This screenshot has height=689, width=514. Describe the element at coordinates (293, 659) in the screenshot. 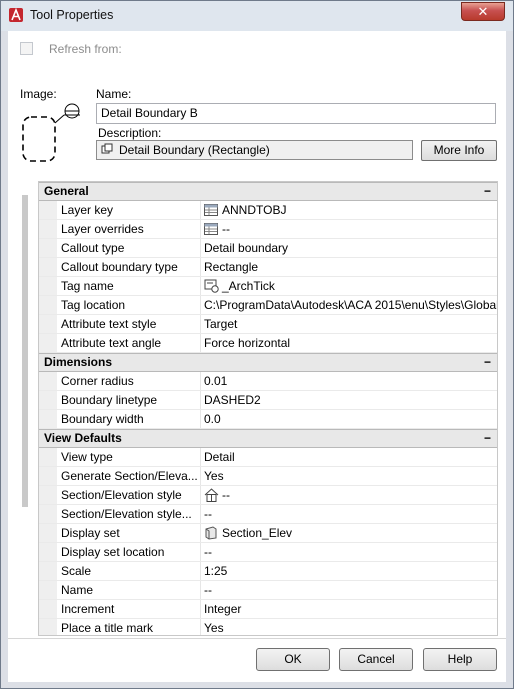

I see `ok-button: OK` at that location.